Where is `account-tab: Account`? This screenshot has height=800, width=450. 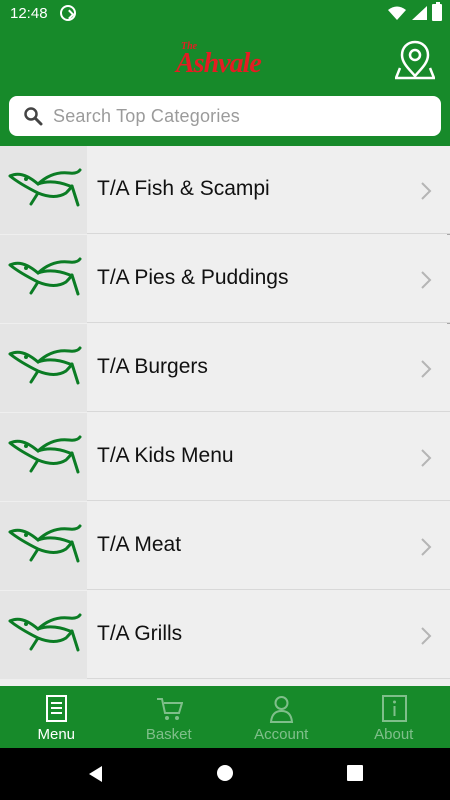 account-tab: Account is located at coordinates (281, 717).